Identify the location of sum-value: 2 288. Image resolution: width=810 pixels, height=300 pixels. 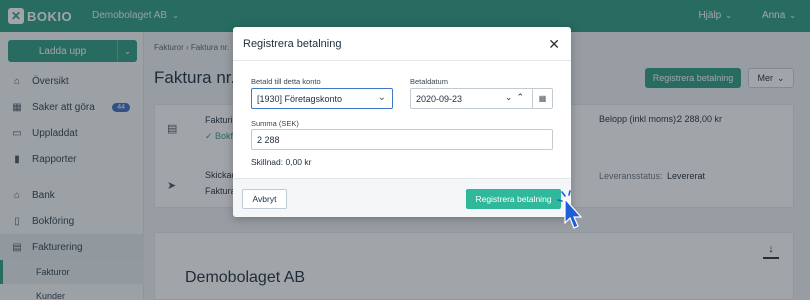
(268, 139).